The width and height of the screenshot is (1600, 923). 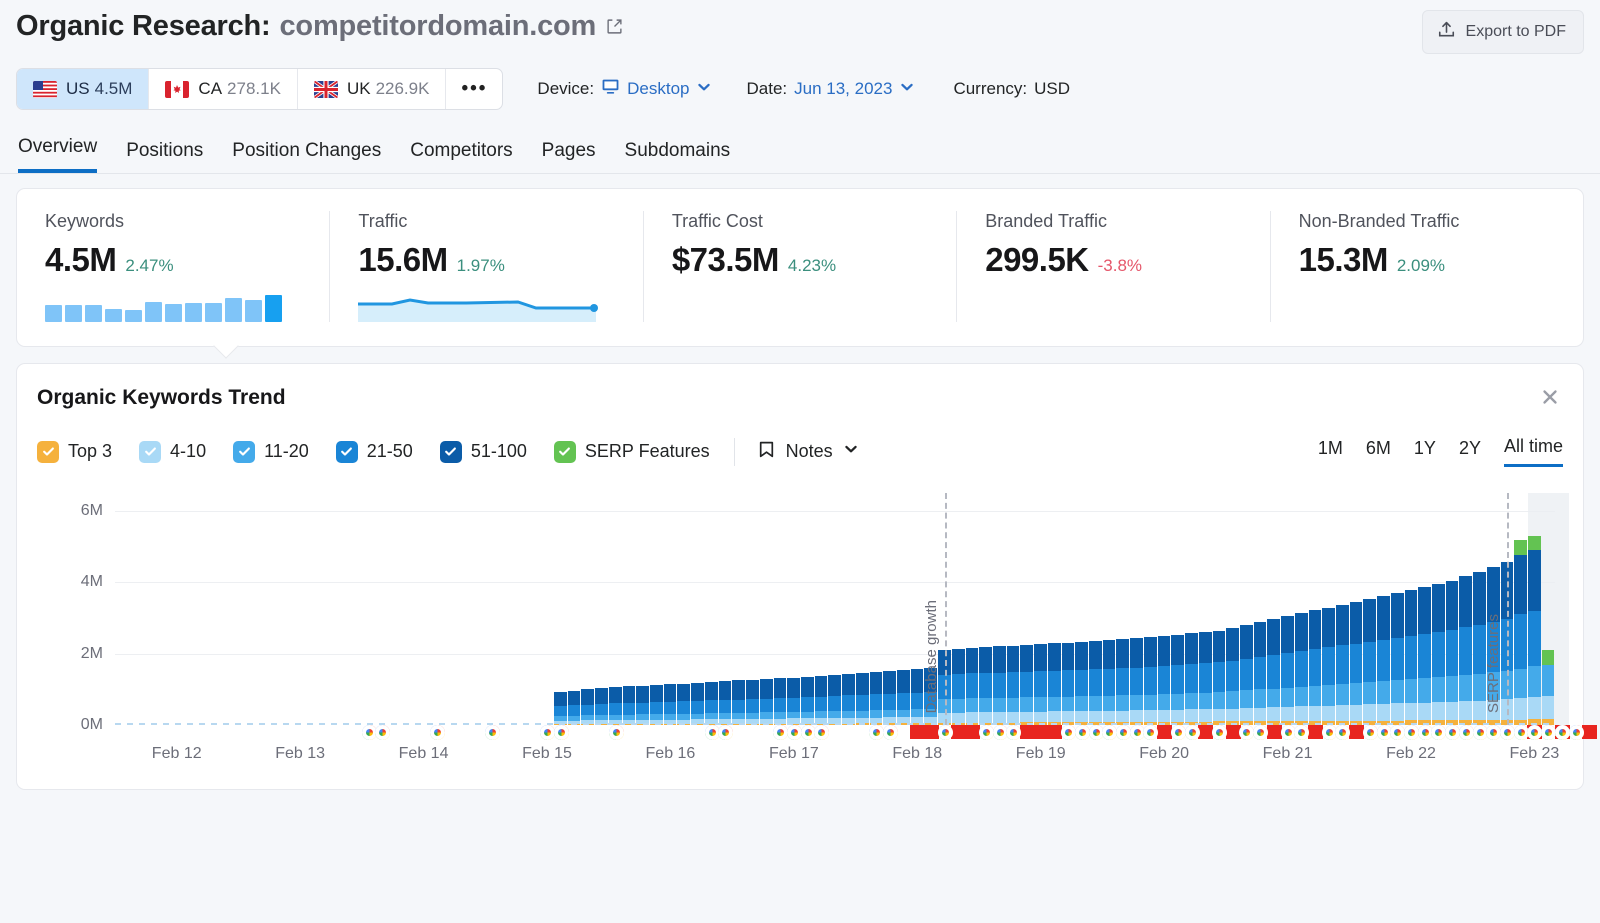 I want to click on export-to-pdf-button: Export to PDF, so click(x=1502, y=32).